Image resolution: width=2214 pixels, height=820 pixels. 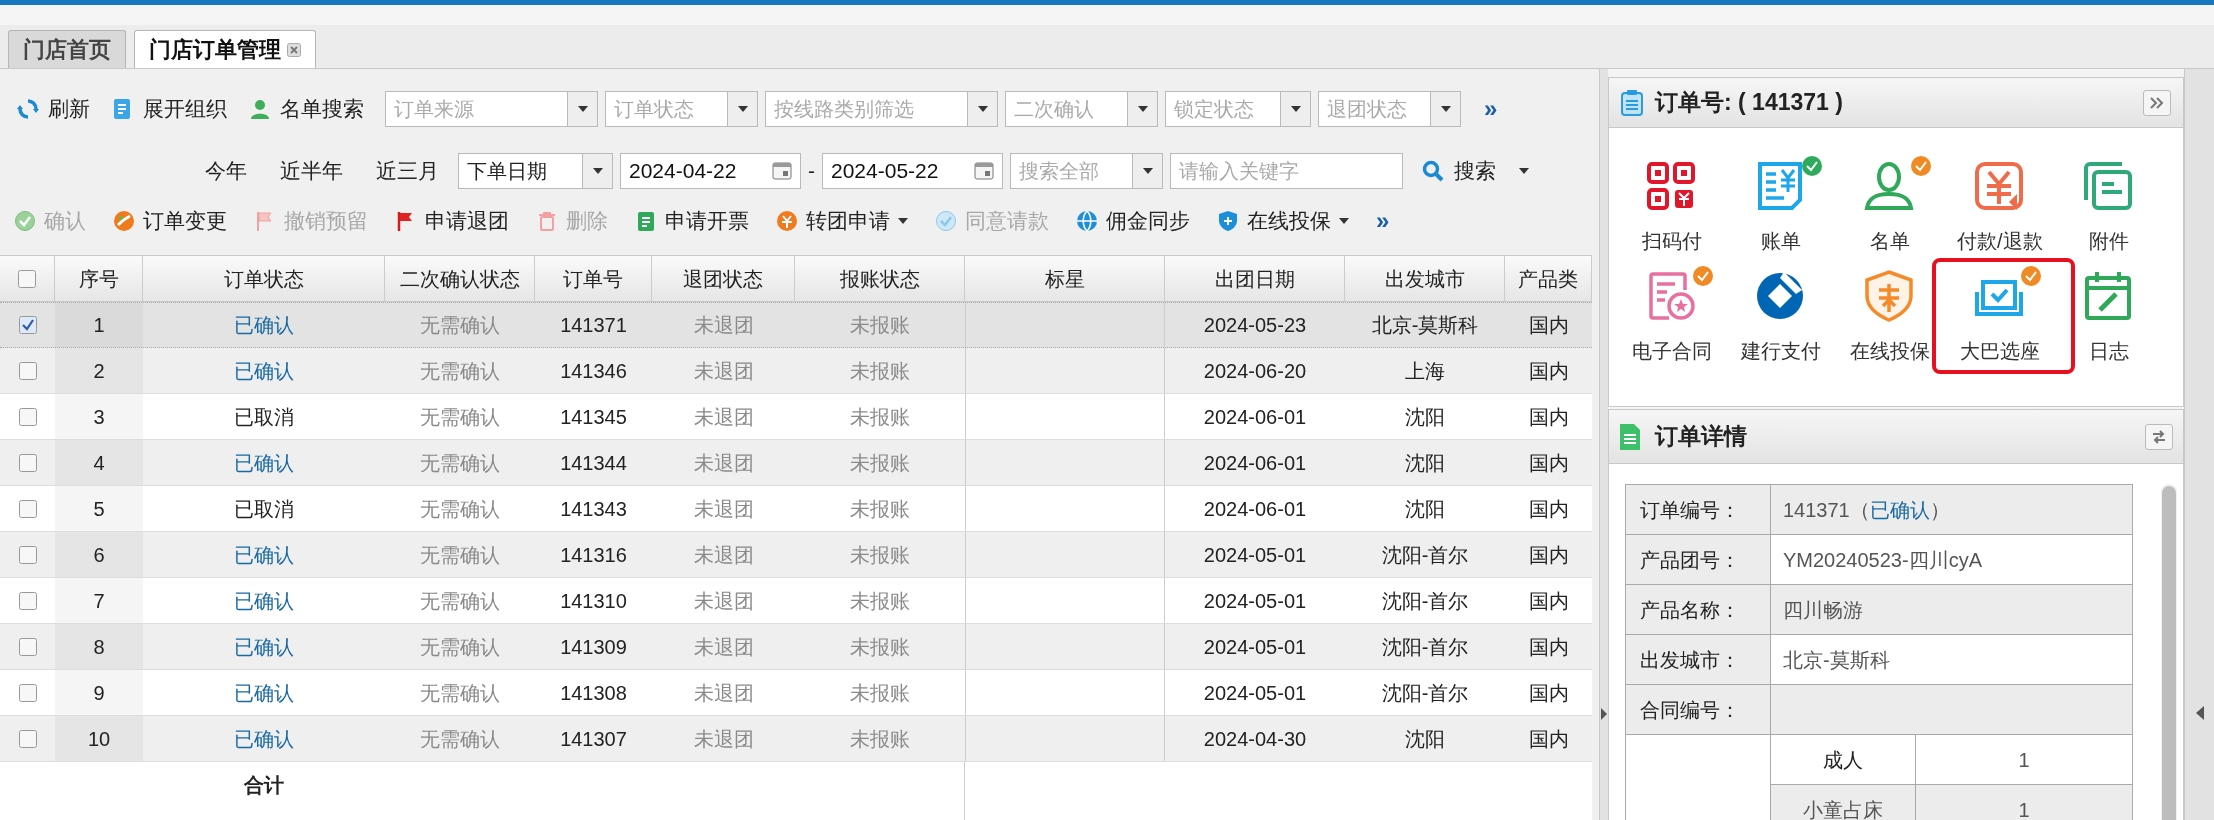 What do you see at coordinates (1671, 241) in the screenshot?
I see `tile-label: 扫码付` at bounding box center [1671, 241].